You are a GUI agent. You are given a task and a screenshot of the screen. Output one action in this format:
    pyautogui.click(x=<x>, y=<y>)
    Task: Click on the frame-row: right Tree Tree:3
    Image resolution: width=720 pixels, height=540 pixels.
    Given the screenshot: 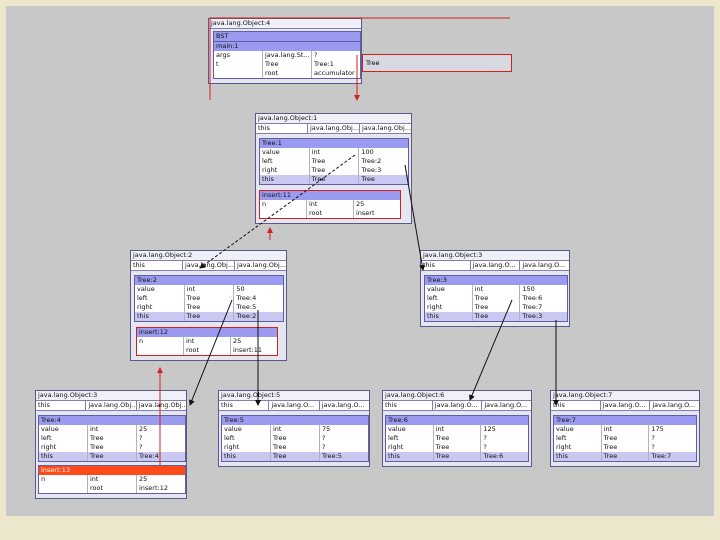 What is the action you would take?
    pyautogui.click(x=334, y=170)
    